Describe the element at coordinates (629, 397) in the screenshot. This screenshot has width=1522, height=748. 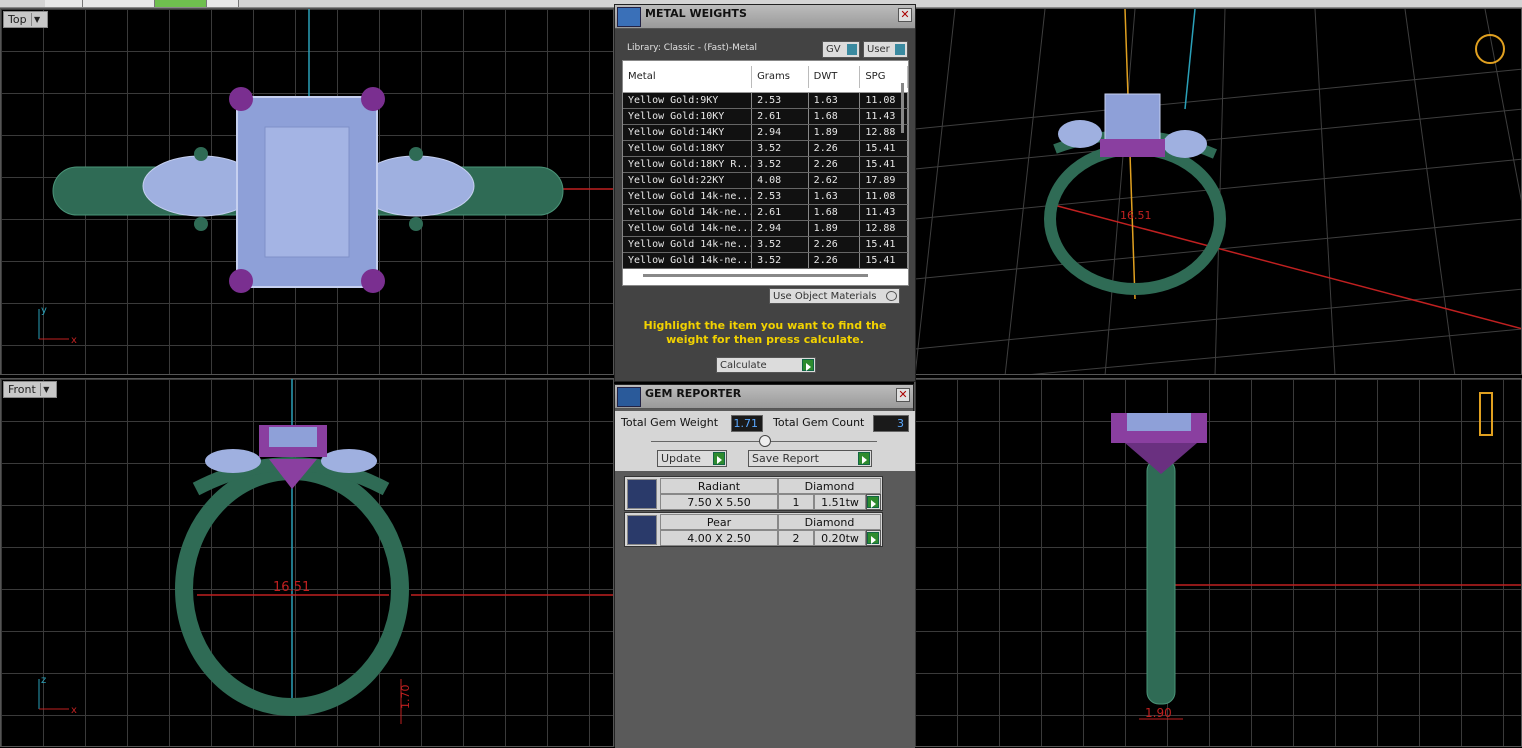
I see `gem-reporter-icon` at that location.